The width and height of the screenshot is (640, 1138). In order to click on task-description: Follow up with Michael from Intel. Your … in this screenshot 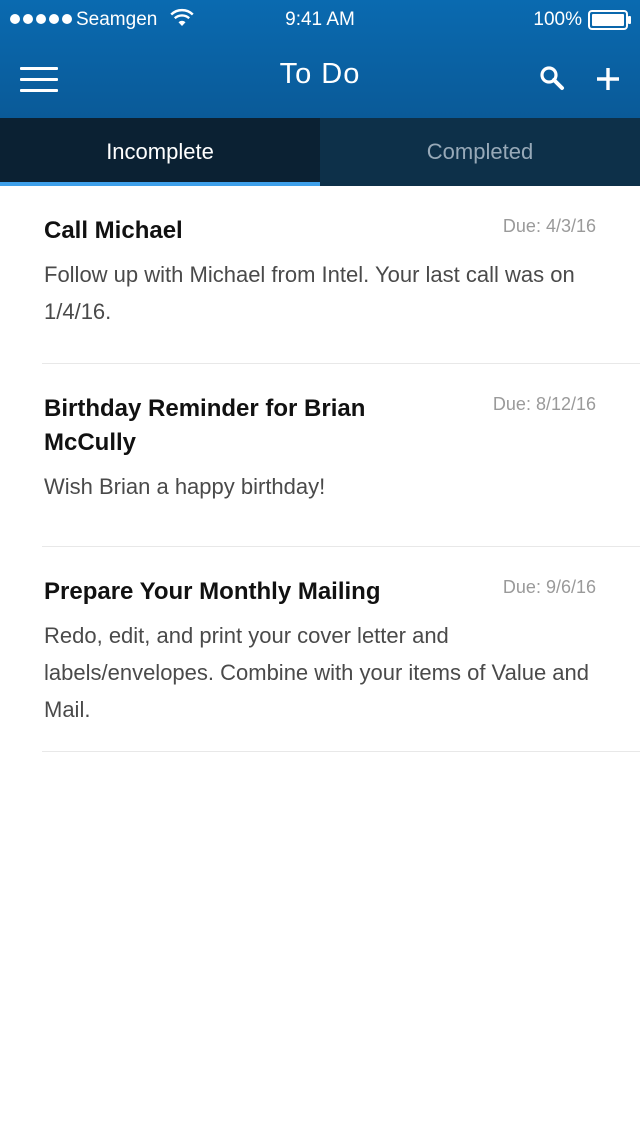, I will do `click(309, 293)`.